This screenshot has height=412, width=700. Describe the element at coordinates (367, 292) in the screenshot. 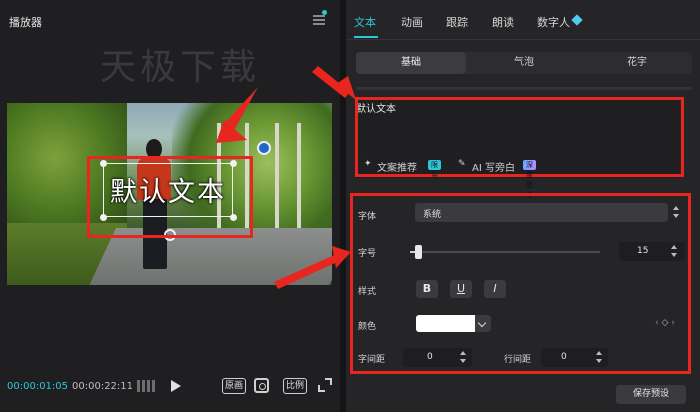

I see `style-label: 样式` at that location.